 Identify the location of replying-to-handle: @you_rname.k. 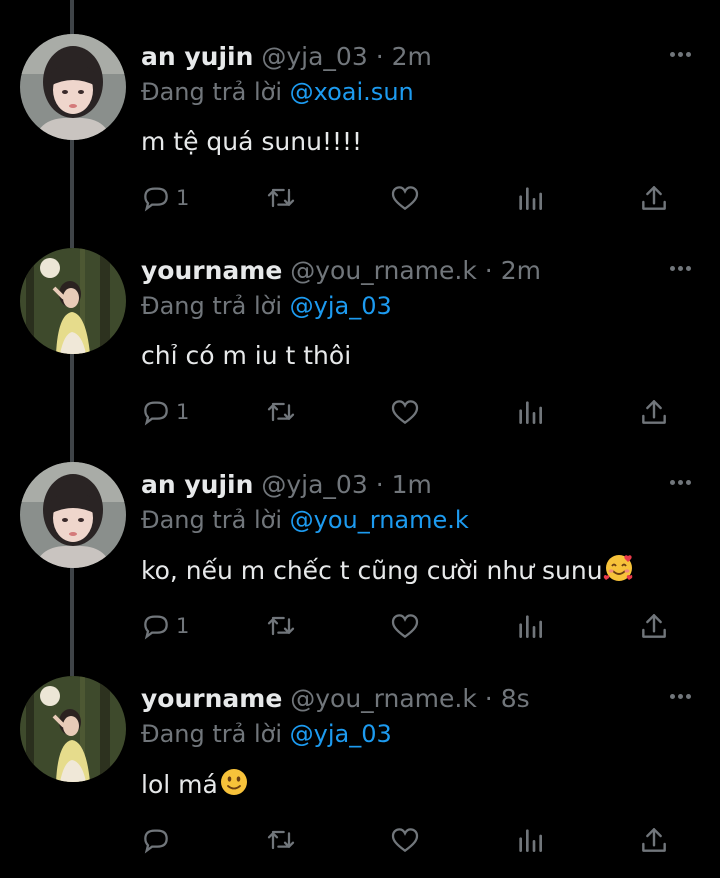
(379, 520).